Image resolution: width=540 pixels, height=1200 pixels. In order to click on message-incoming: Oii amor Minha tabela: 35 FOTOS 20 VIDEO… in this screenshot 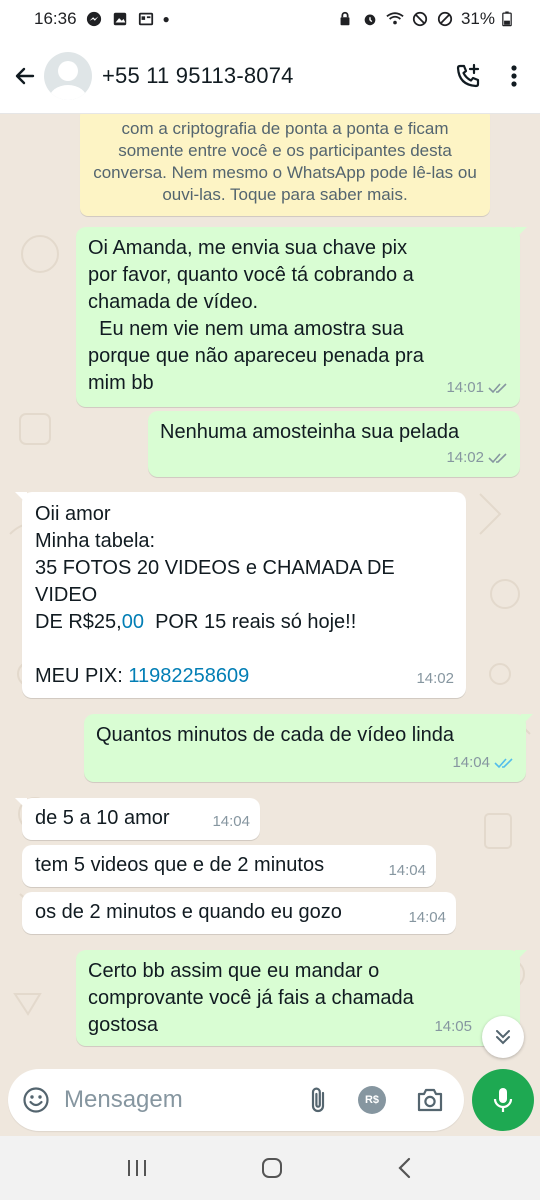, I will do `click(240, 595)`.